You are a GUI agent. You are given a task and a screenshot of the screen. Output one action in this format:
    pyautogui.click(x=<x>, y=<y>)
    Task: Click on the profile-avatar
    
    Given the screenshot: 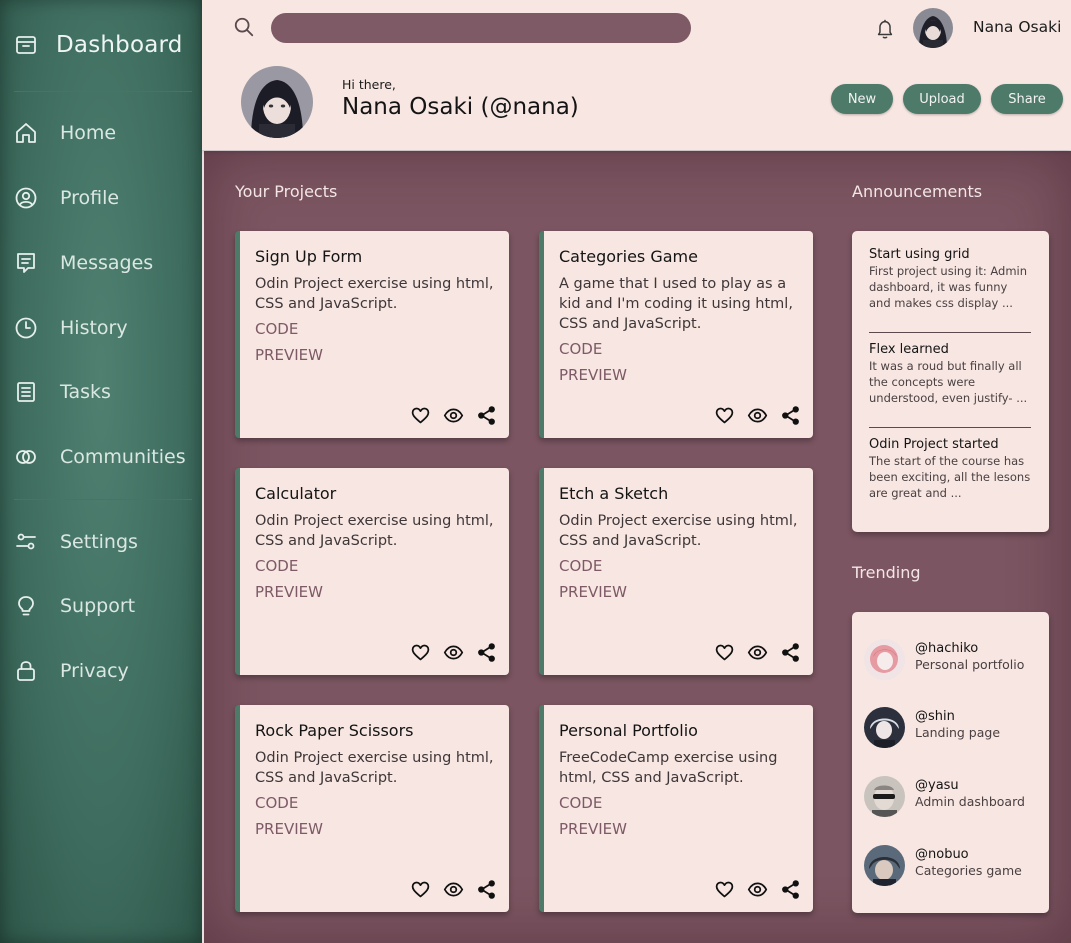 What is the action you would take?
    pyautogui.click(x=277, y=102)
    